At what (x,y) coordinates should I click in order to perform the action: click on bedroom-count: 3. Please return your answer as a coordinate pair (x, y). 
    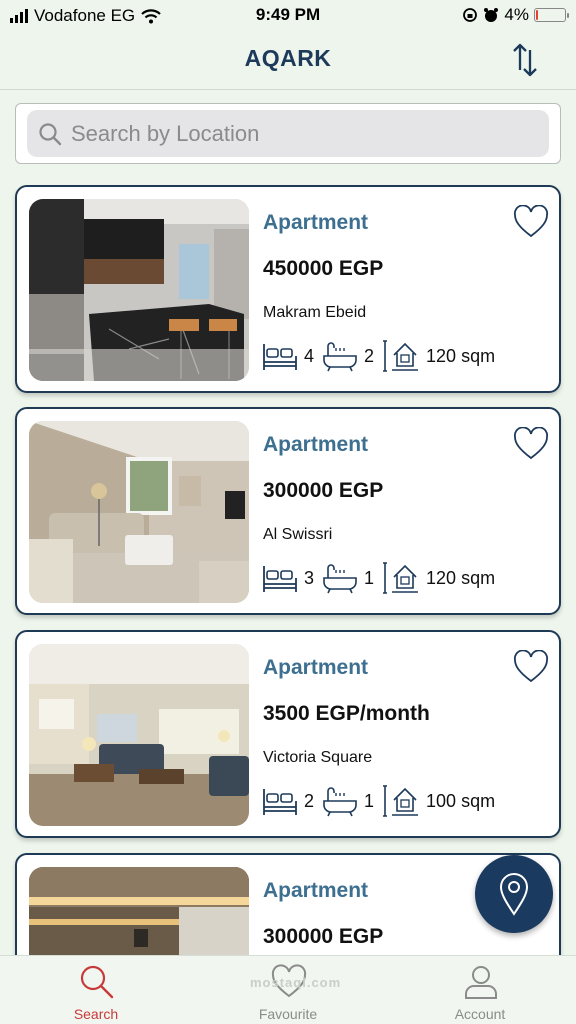
    Looking at the image, I should click on (309, 577).